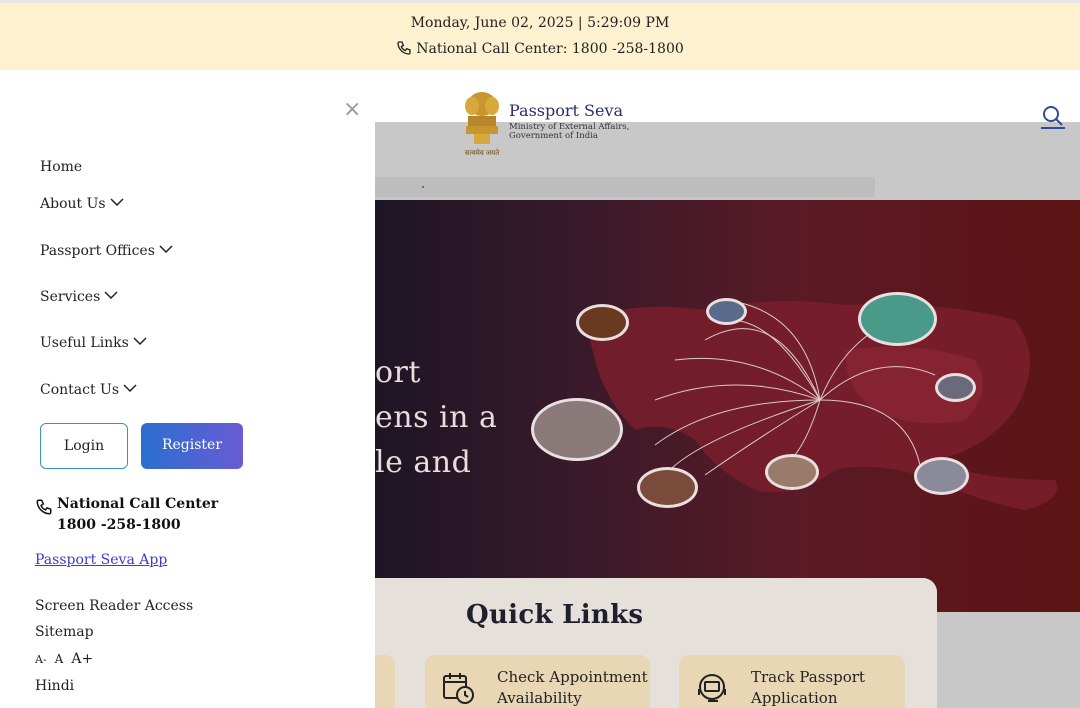 This screenshot has height=708, width=1080. I want to click on hero-tagline-line-2: ens in a, so click(436, 417).